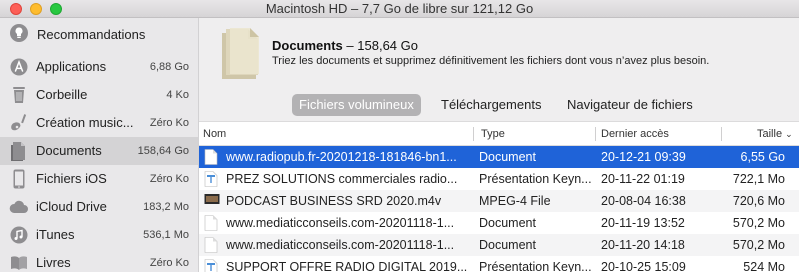 The image size is (799, 272). What do you see at coordinates (643, 157) in the screenshot?
I see `file-last-access: 20-12-21 09:39` at bounding box center [643, 157].